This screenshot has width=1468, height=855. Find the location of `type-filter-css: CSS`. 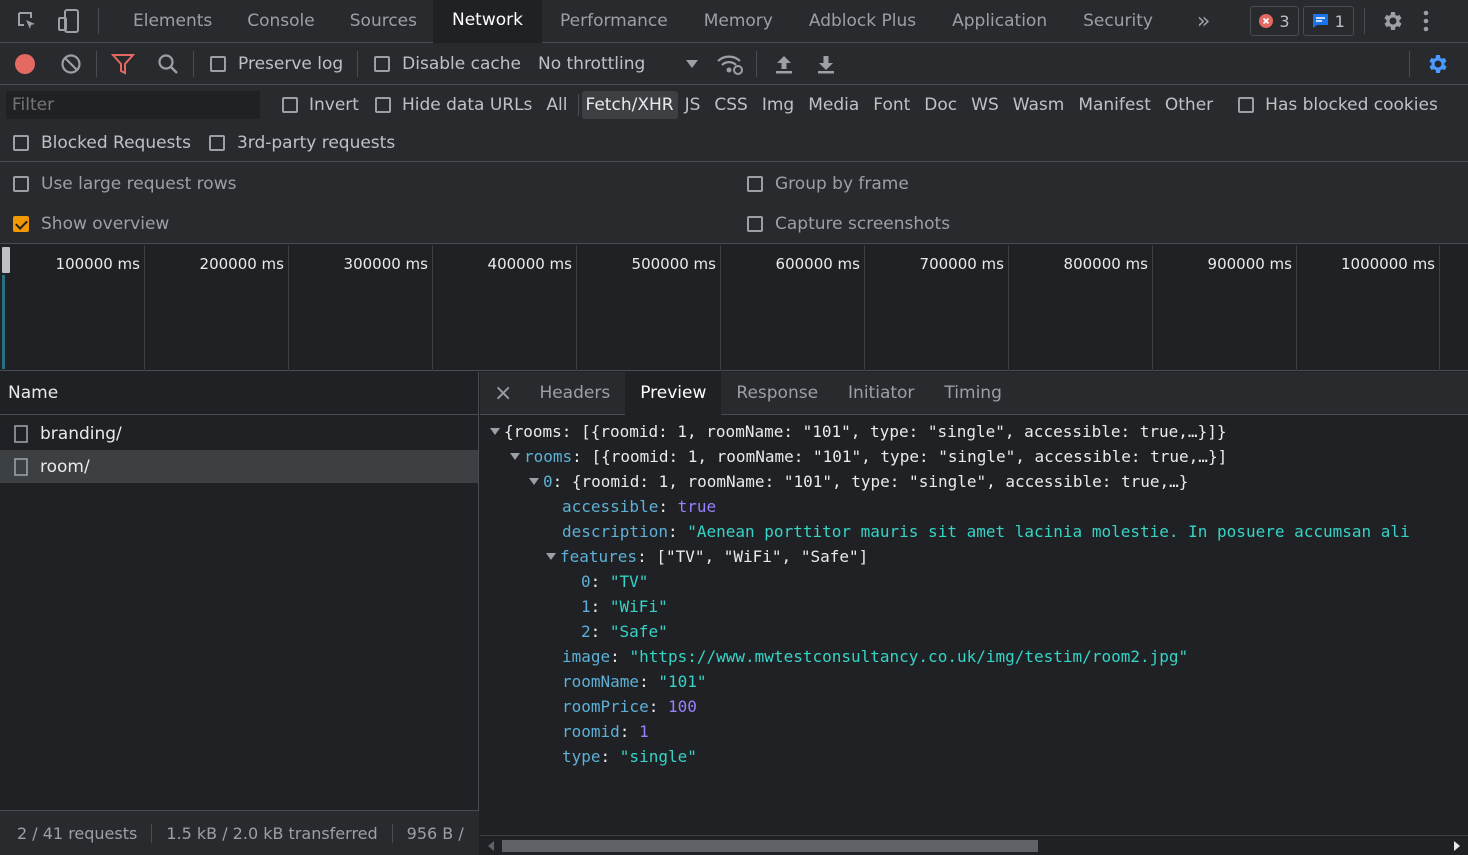

type-filter-css: CSS is located at coordinates (730, 105).